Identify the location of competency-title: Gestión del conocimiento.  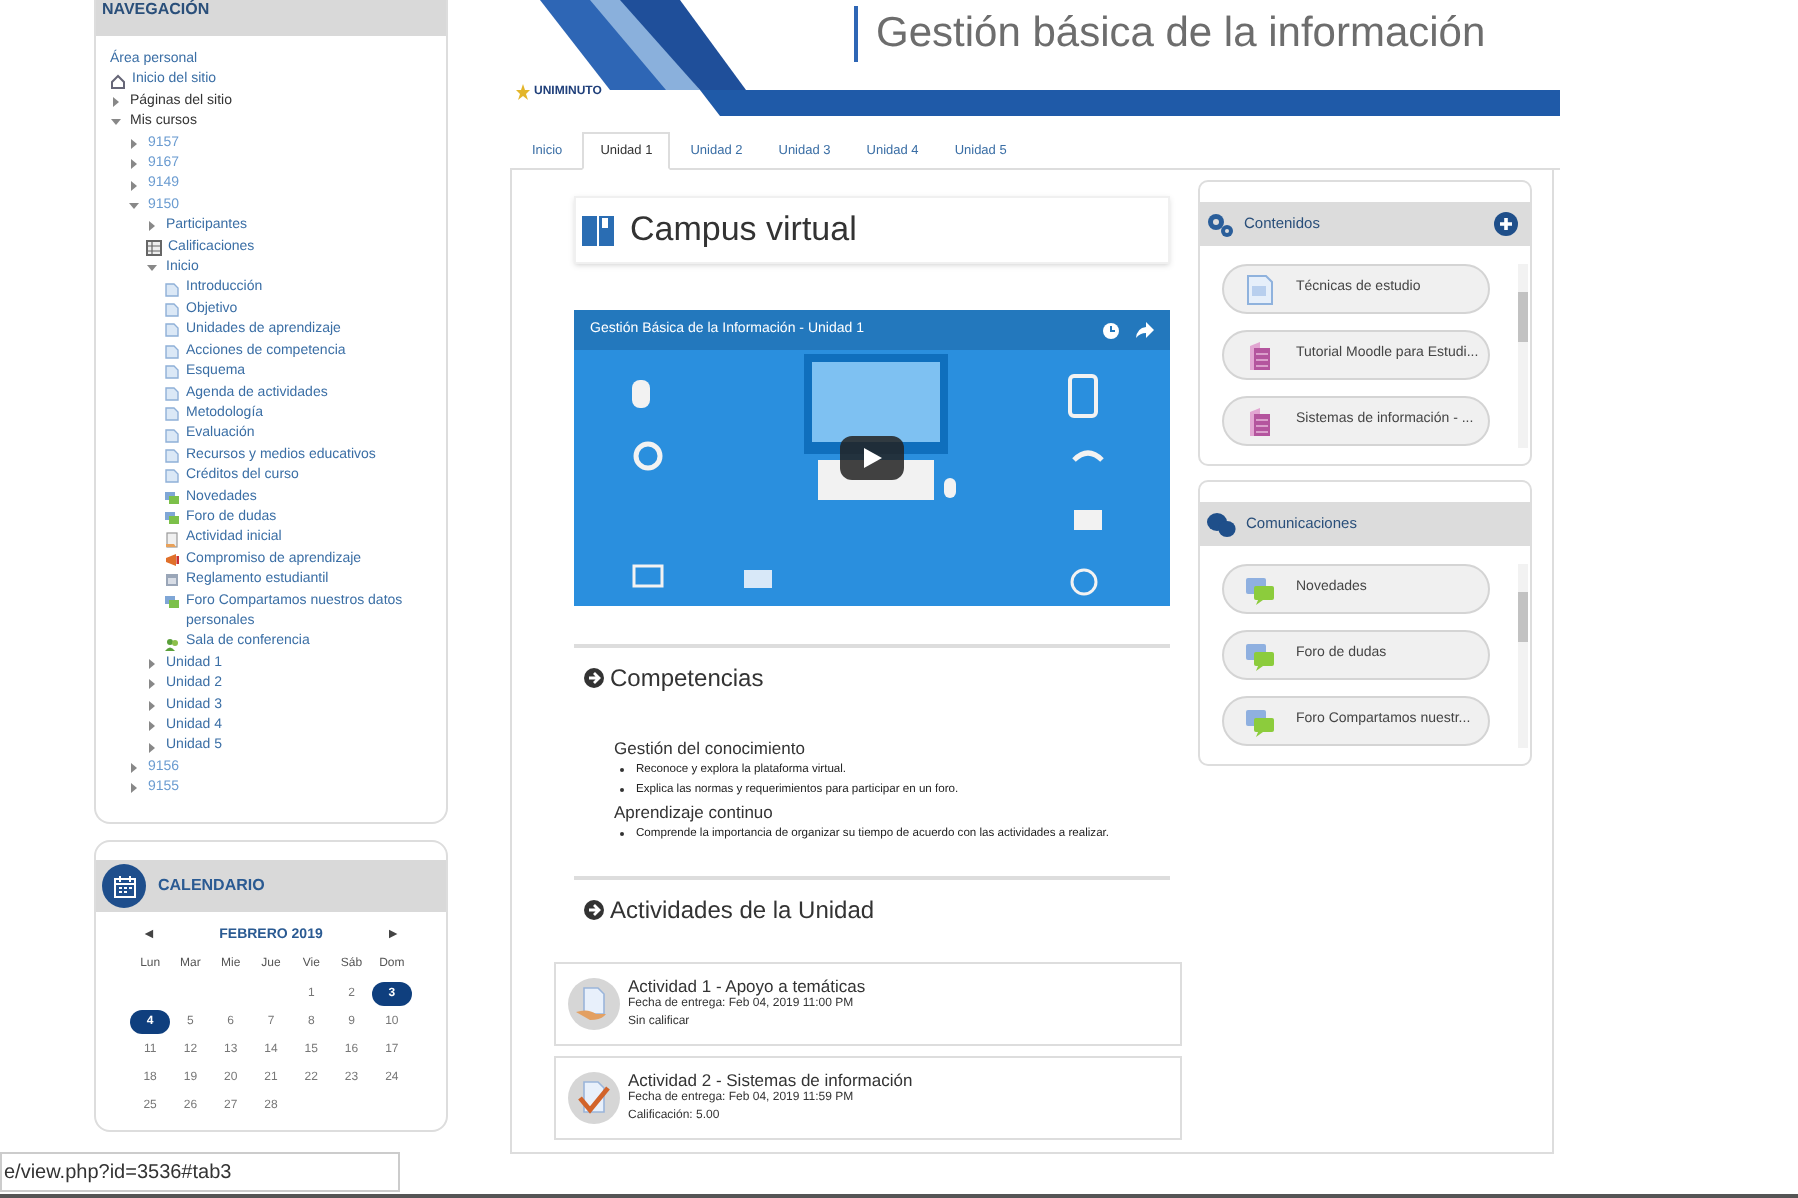
(710, 748).